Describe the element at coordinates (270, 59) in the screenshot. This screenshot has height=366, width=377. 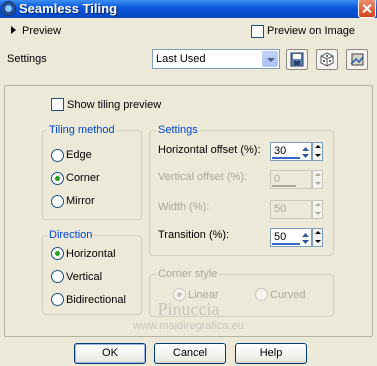
I see `chevron-down-icon` at that location.